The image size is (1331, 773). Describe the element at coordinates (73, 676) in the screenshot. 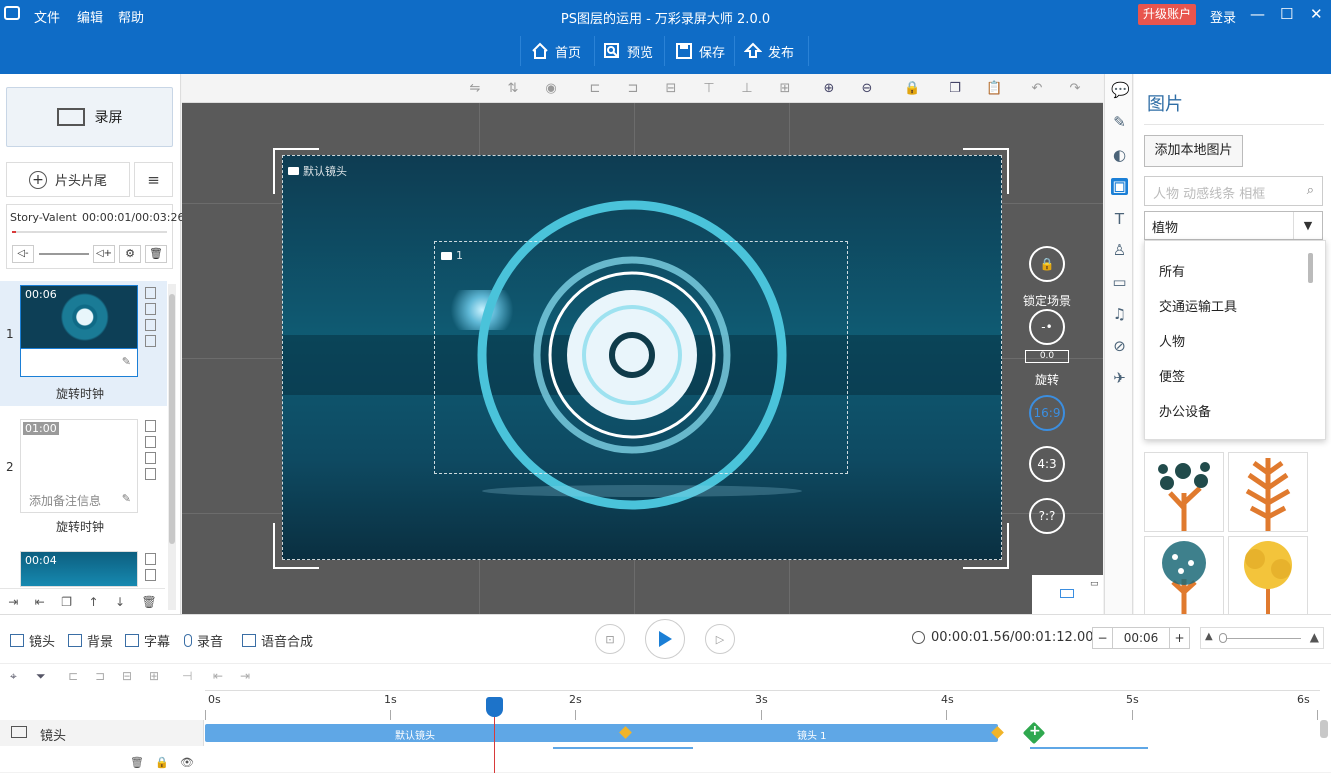

I see `align-start-icon: ⊏` at that location.